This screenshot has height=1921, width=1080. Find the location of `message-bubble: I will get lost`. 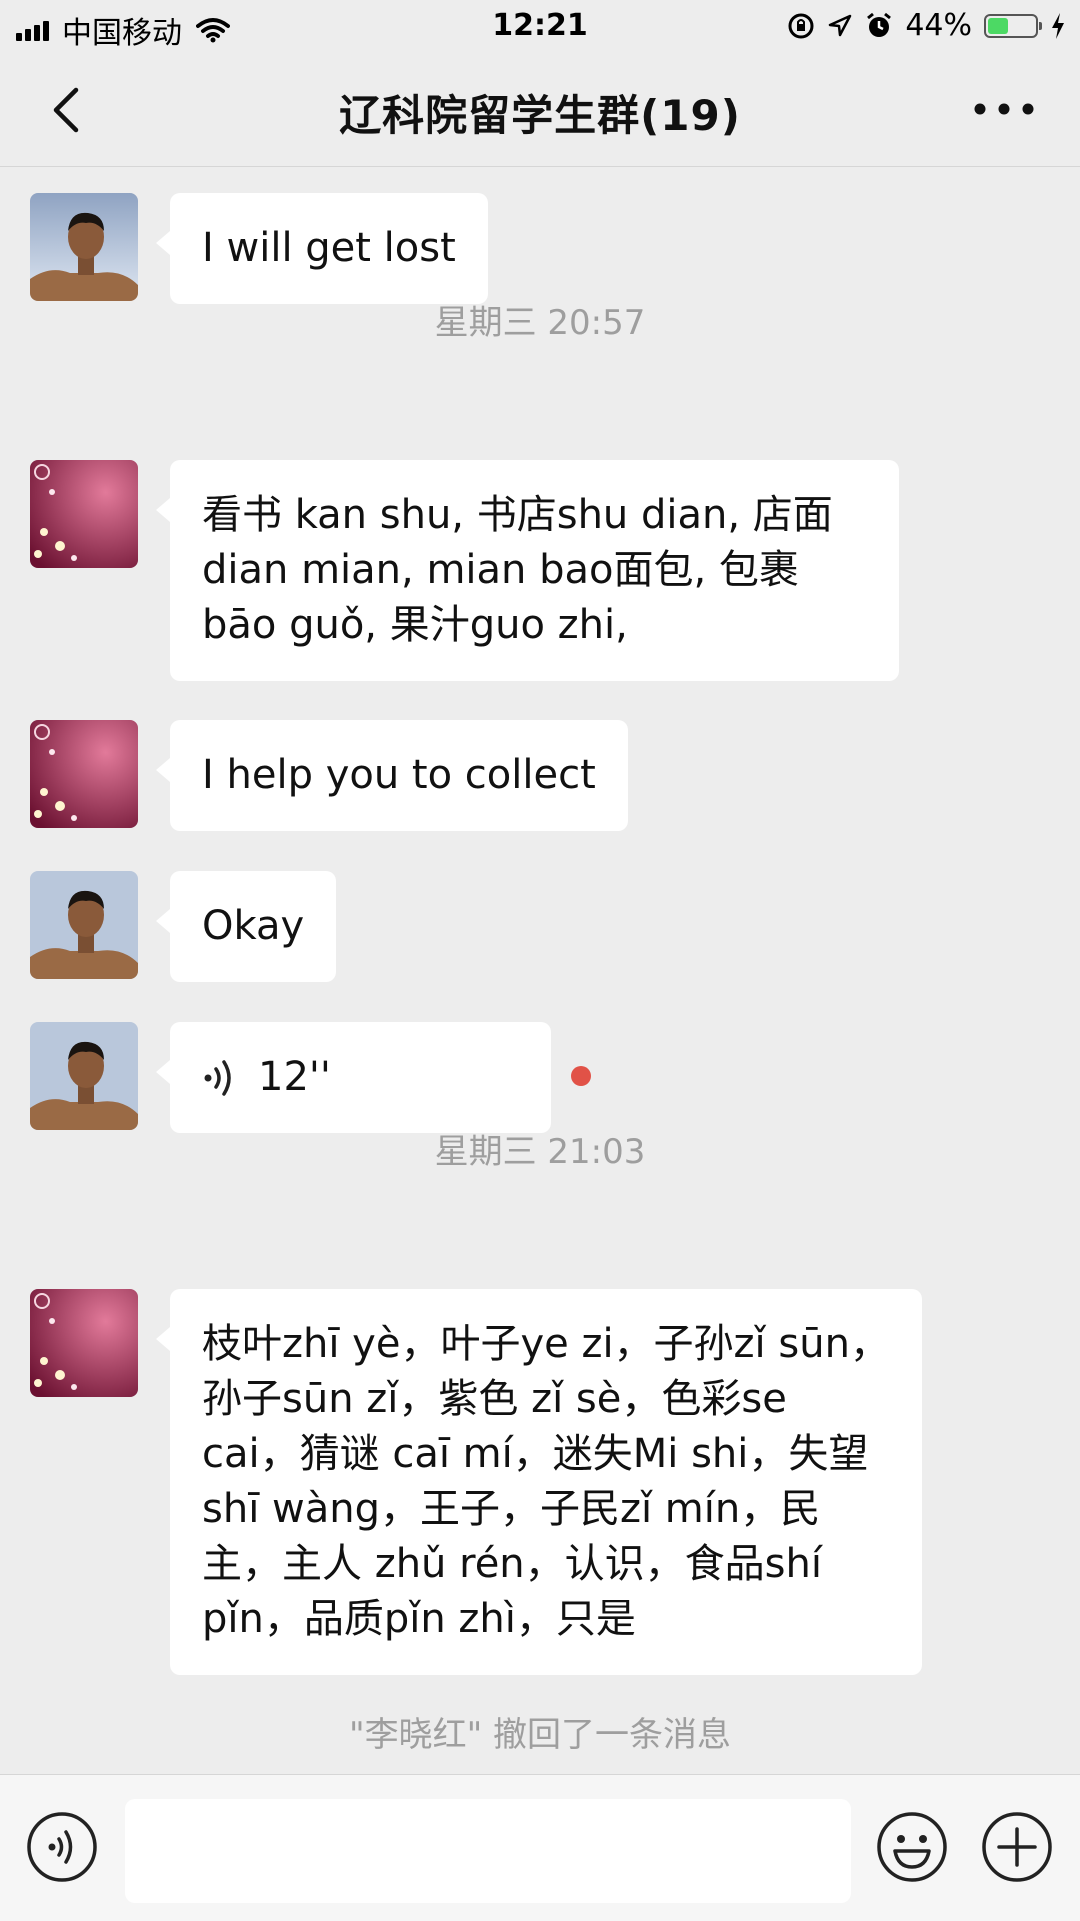

message-bubble: I will get lost is located at coordinates (322, 248).